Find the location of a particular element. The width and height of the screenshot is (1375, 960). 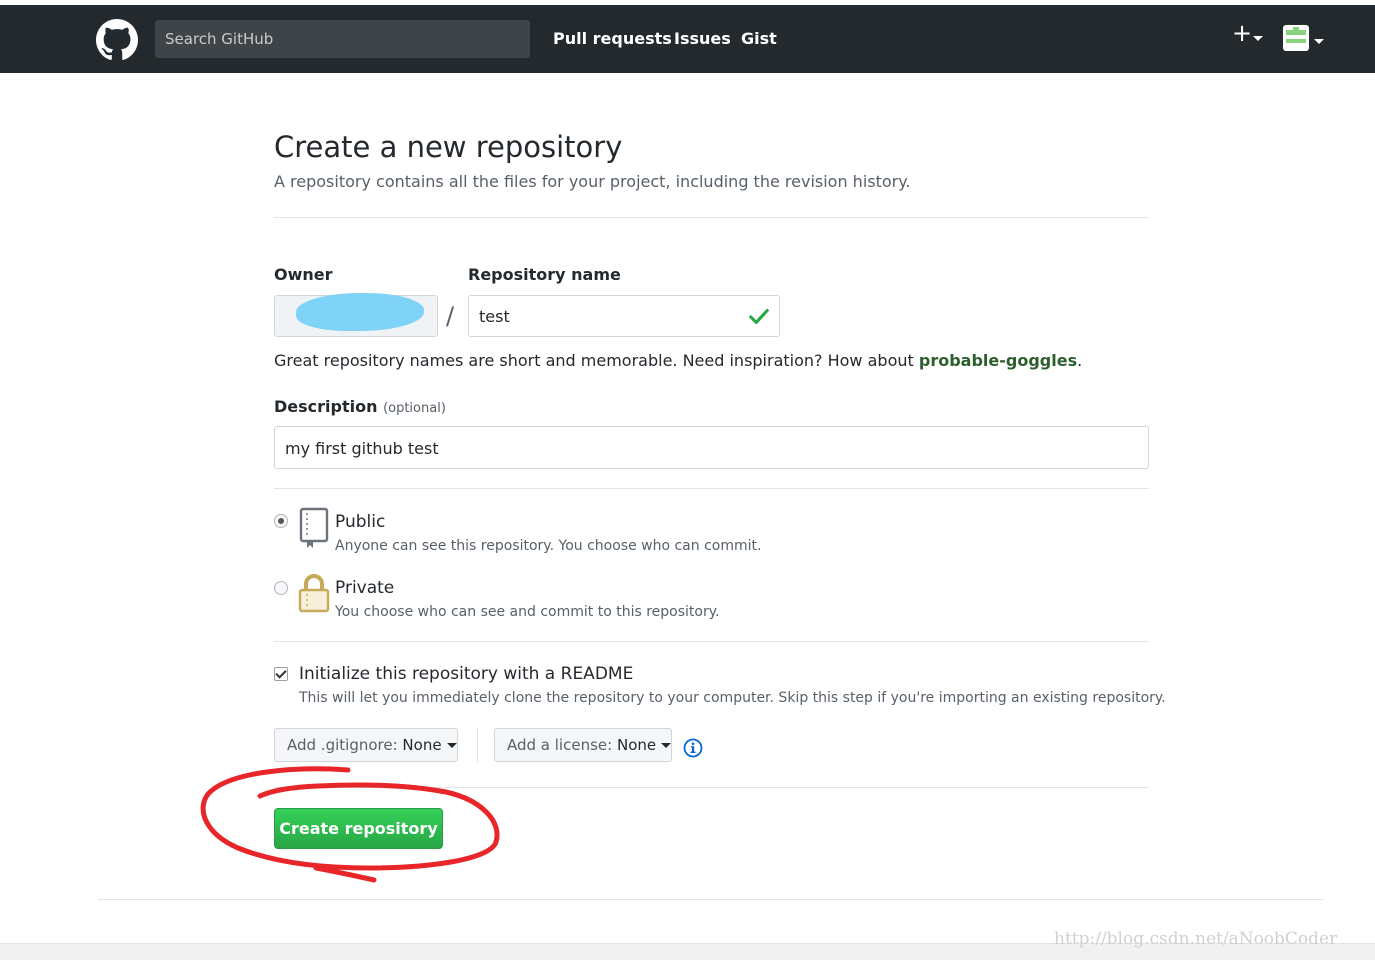

search-input: Search GitHub is located at coordinates (342, 39).